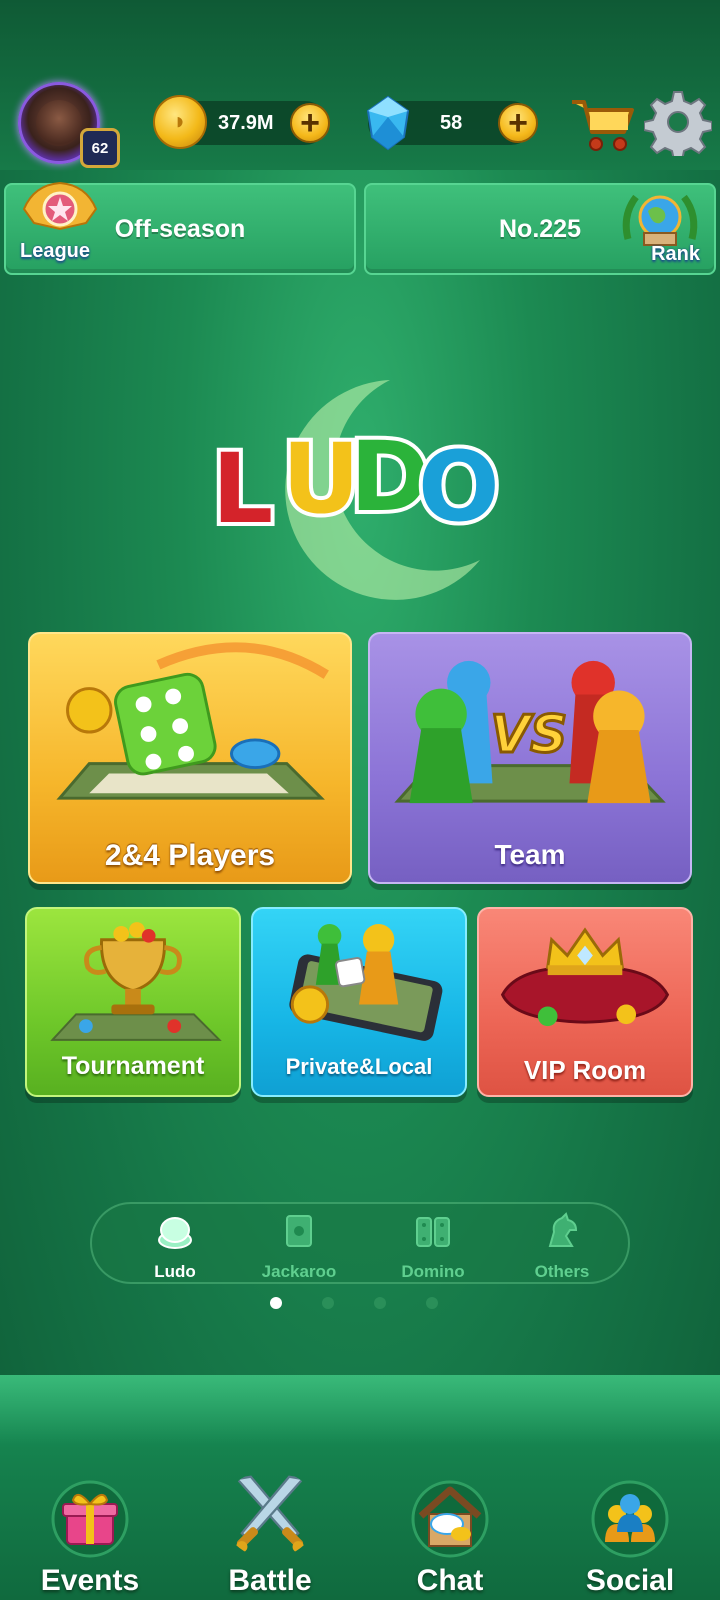  What do you see at coordinates (175, 1233) in the screenshot?
I see `ludo-pawn-icon` at bounding box center [175, 1233].